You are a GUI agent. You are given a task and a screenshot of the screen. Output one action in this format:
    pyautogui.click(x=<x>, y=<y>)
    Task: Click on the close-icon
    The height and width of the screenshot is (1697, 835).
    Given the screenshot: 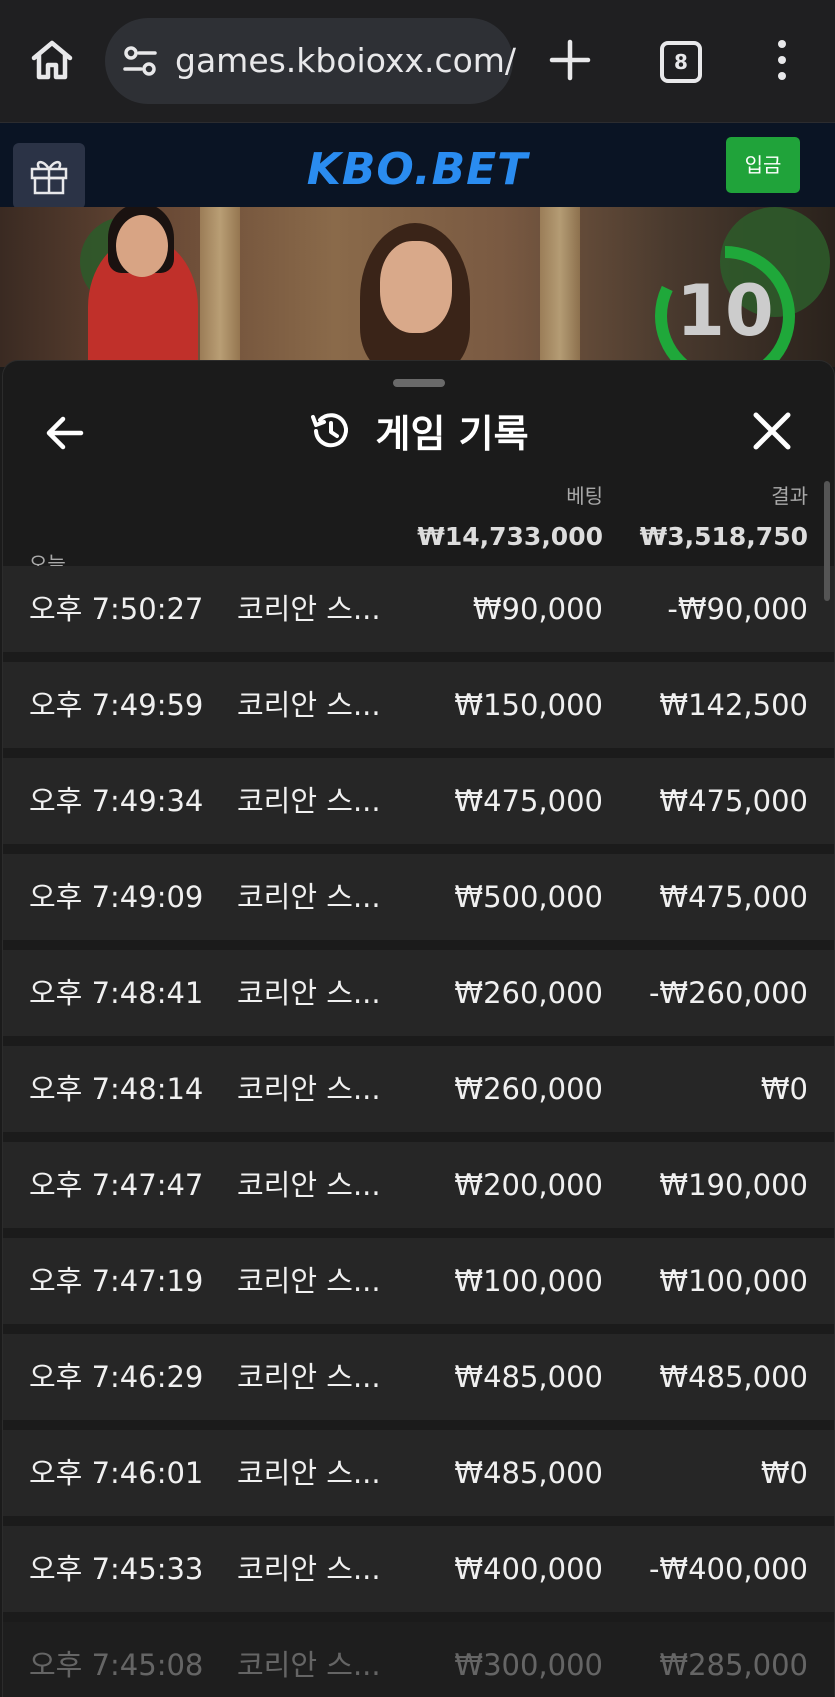 What is the action you would take?
    pyautogui.click(x=772, y=431)
    